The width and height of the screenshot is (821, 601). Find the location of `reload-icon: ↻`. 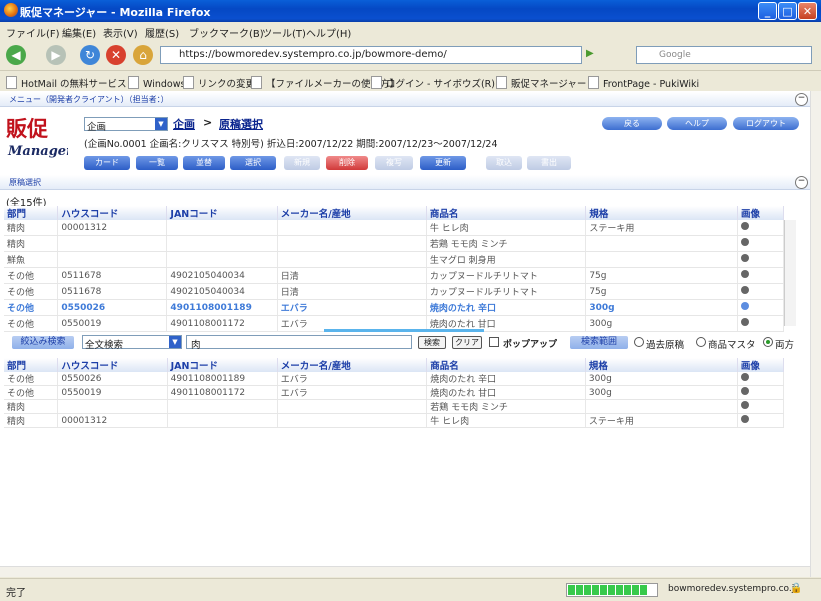

reload-icon: ↻ is located at coordinates (90, 55).